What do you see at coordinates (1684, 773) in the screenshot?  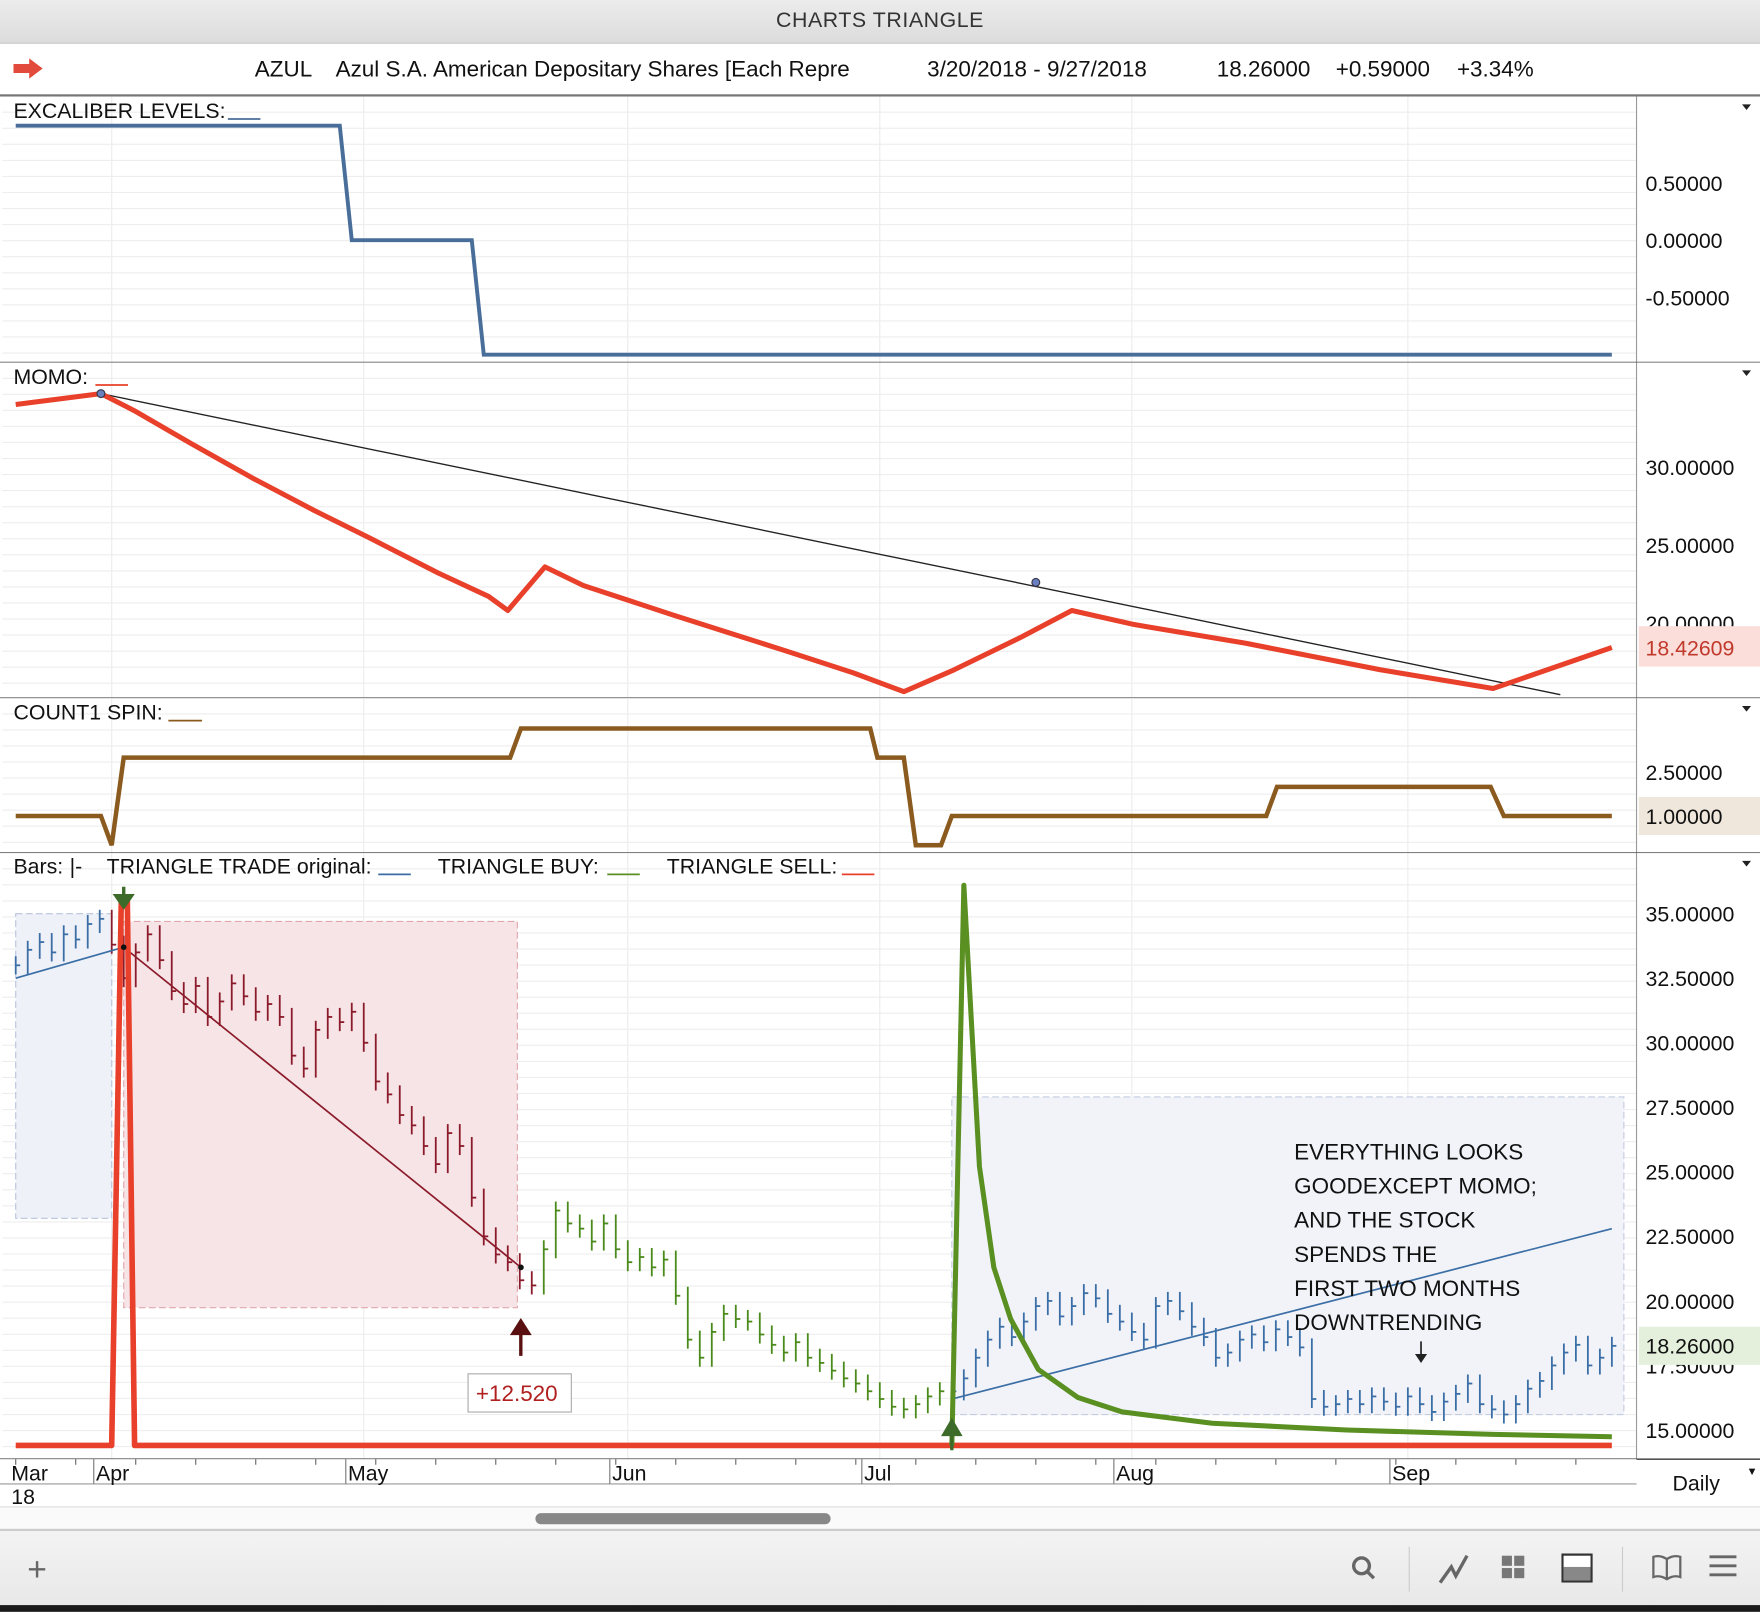 I see `y-axis-tick-label: 2.50000` at bounding box center [1684, 773].